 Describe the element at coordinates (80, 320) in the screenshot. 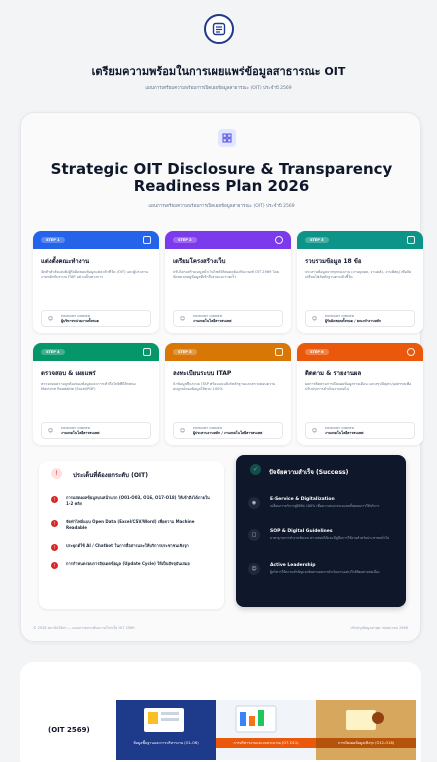

I see `owner-value: ผู้บริหารหน่วยงานทั้งหมด` at that location.